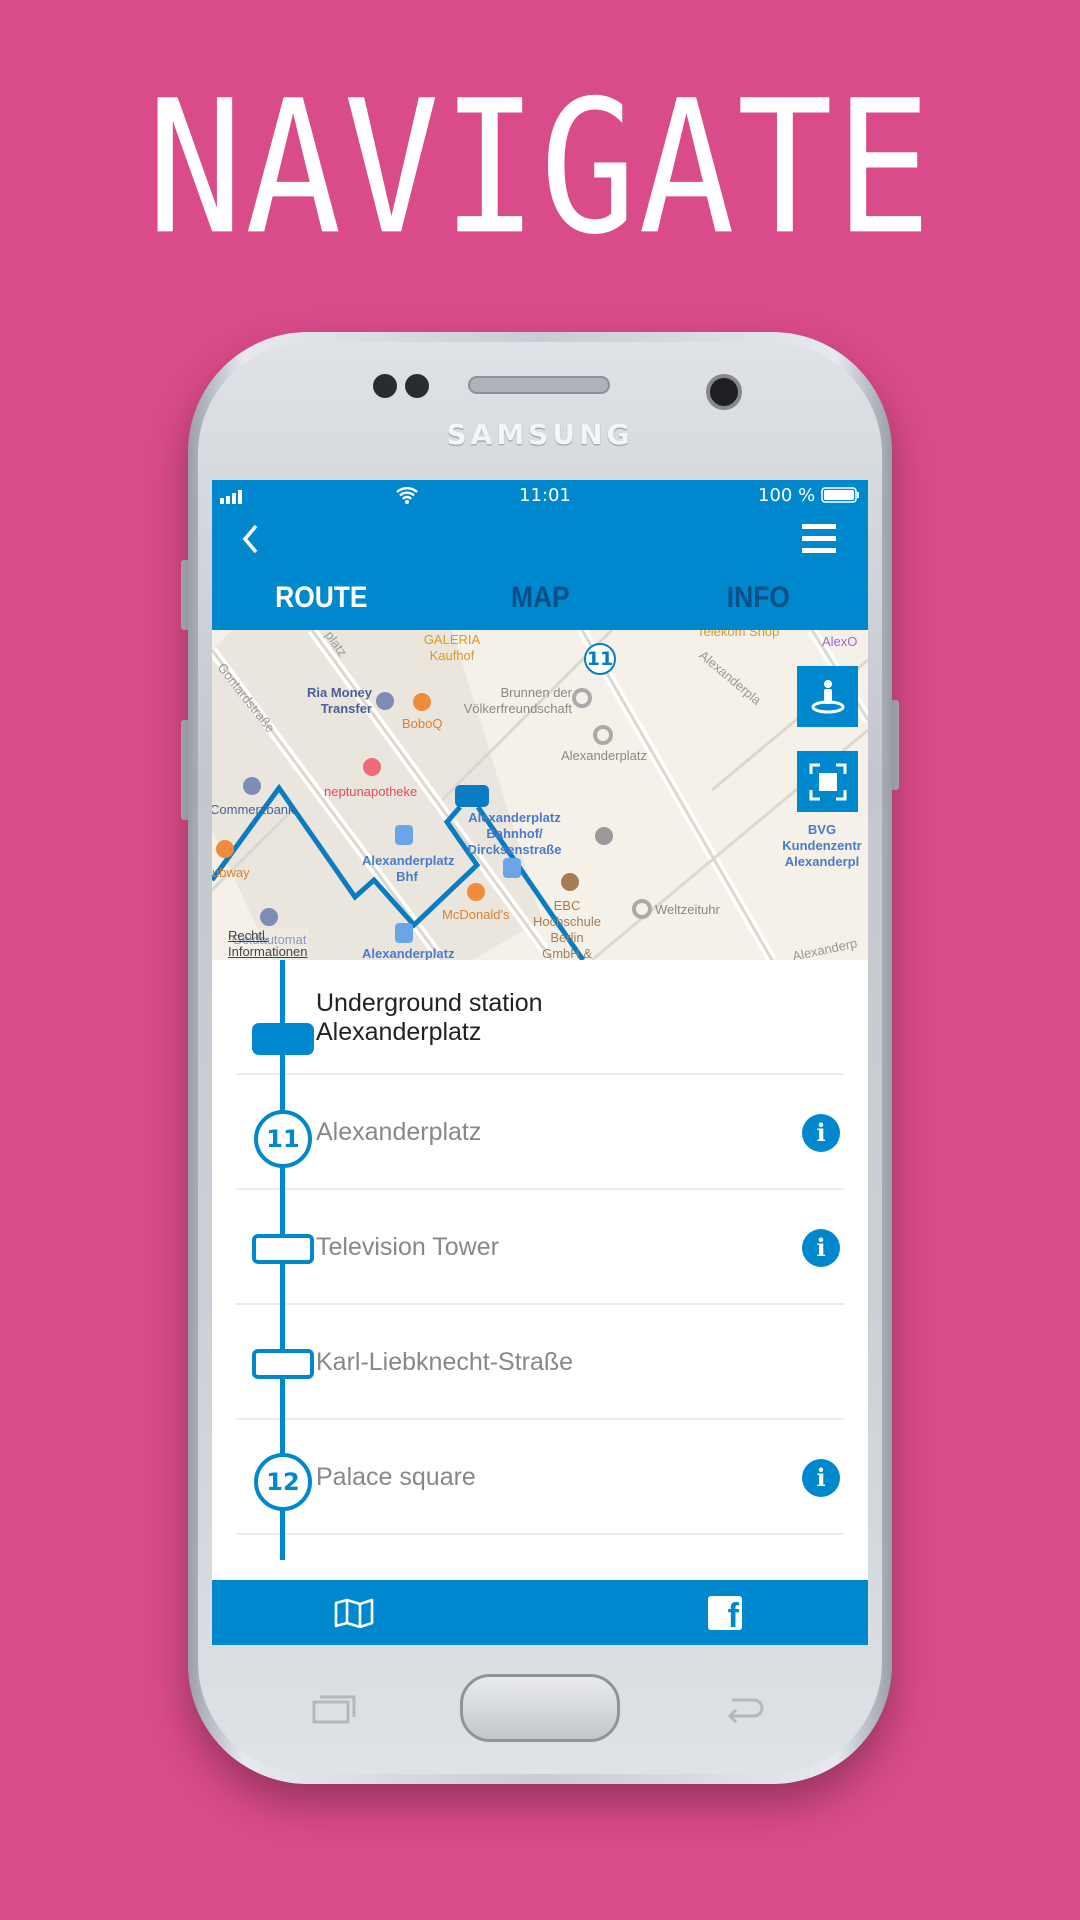 This screenshot has height=1920, width=1080. I want to click on recent-apps-key, so click(334, 1713).